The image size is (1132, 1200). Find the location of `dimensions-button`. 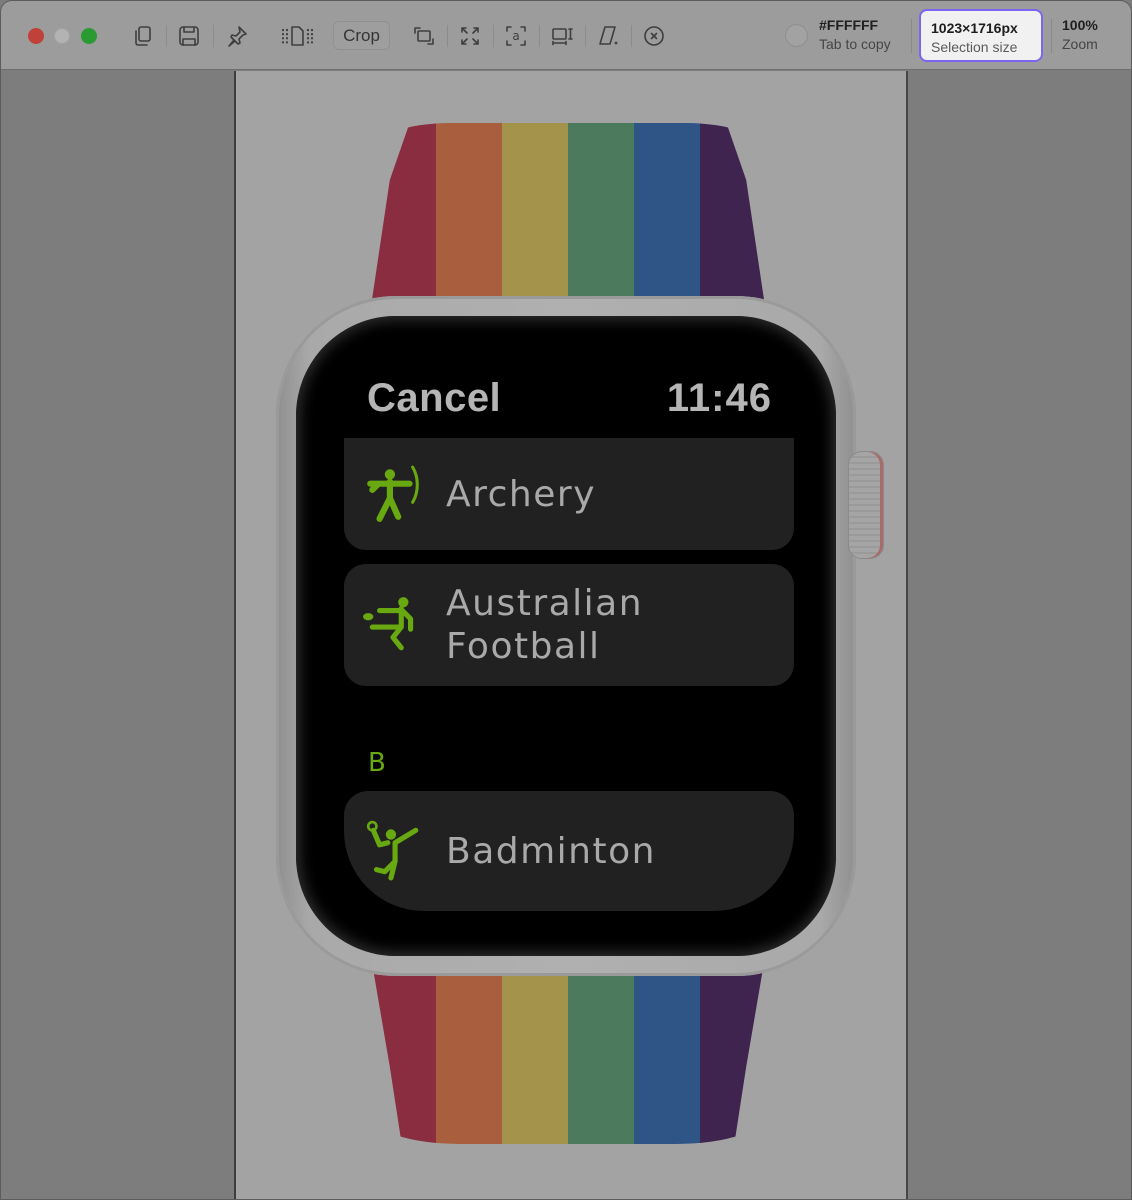

dimensions-button is located at coordinates (562, 36).